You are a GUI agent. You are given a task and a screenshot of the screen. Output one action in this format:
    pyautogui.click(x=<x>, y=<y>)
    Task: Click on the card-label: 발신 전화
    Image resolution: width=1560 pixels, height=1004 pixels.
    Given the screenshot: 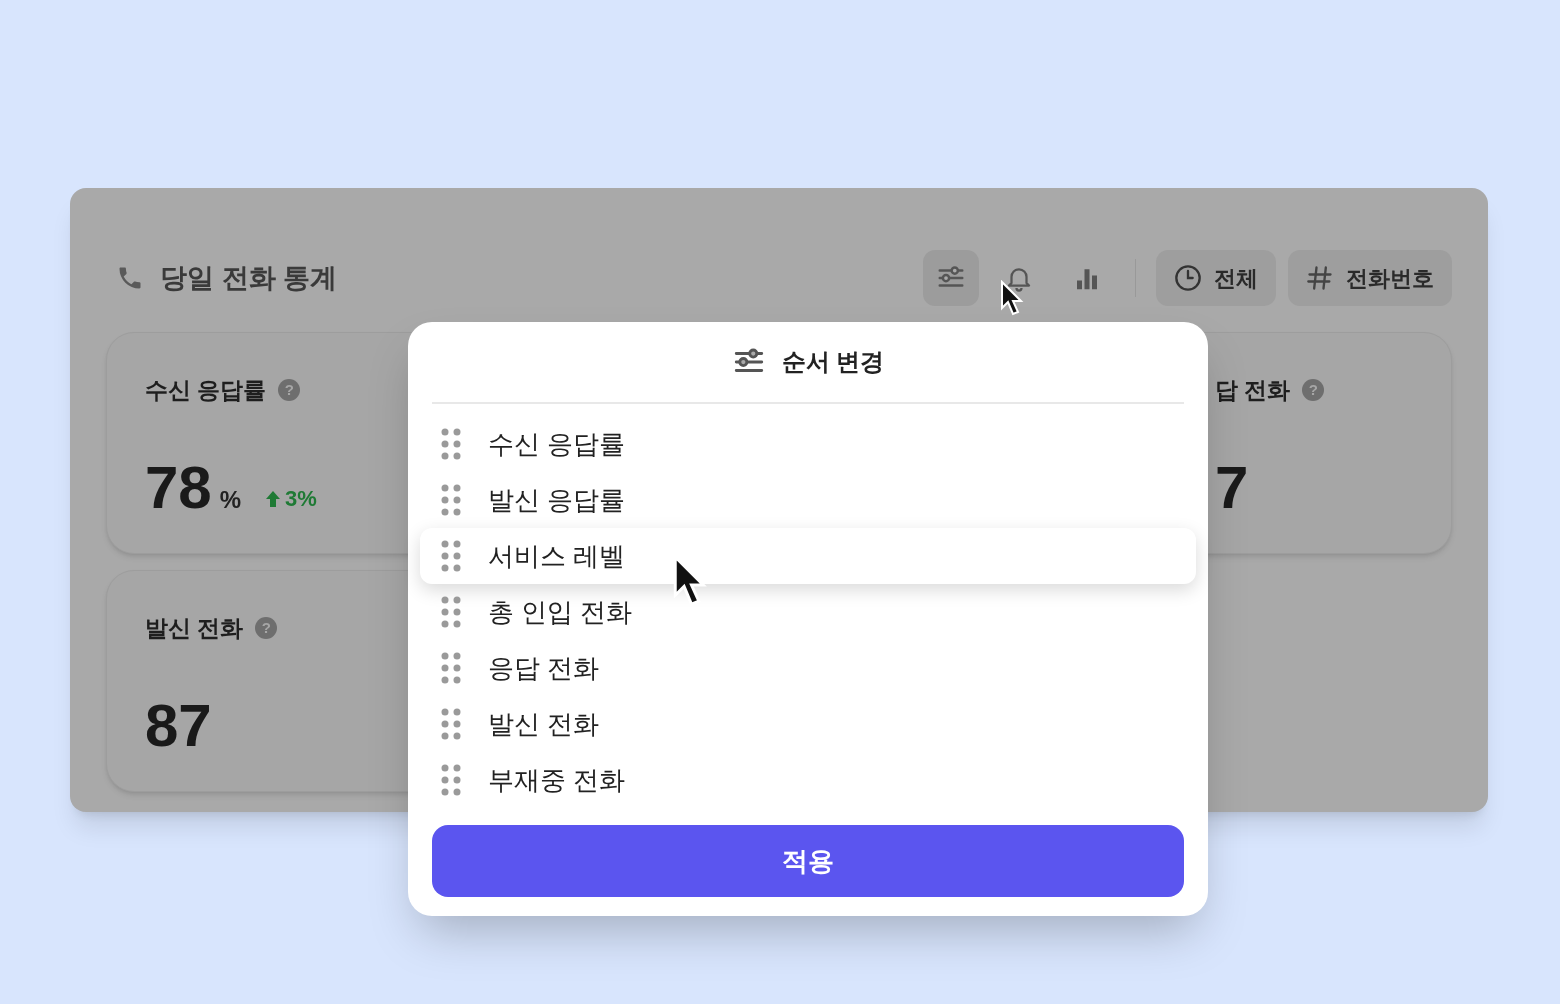 What is the action you would take?
    pyautogui.click(x=194, y=628)
    